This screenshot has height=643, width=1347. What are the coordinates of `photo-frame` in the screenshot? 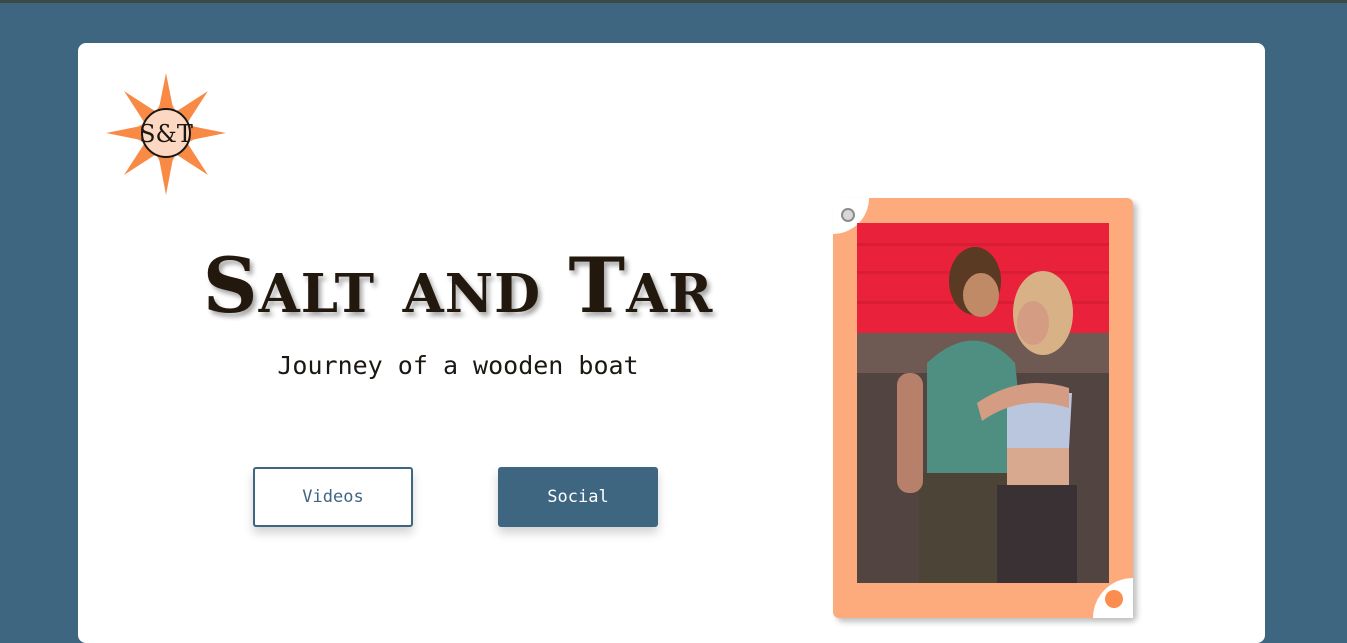 It's located at (983, 408).